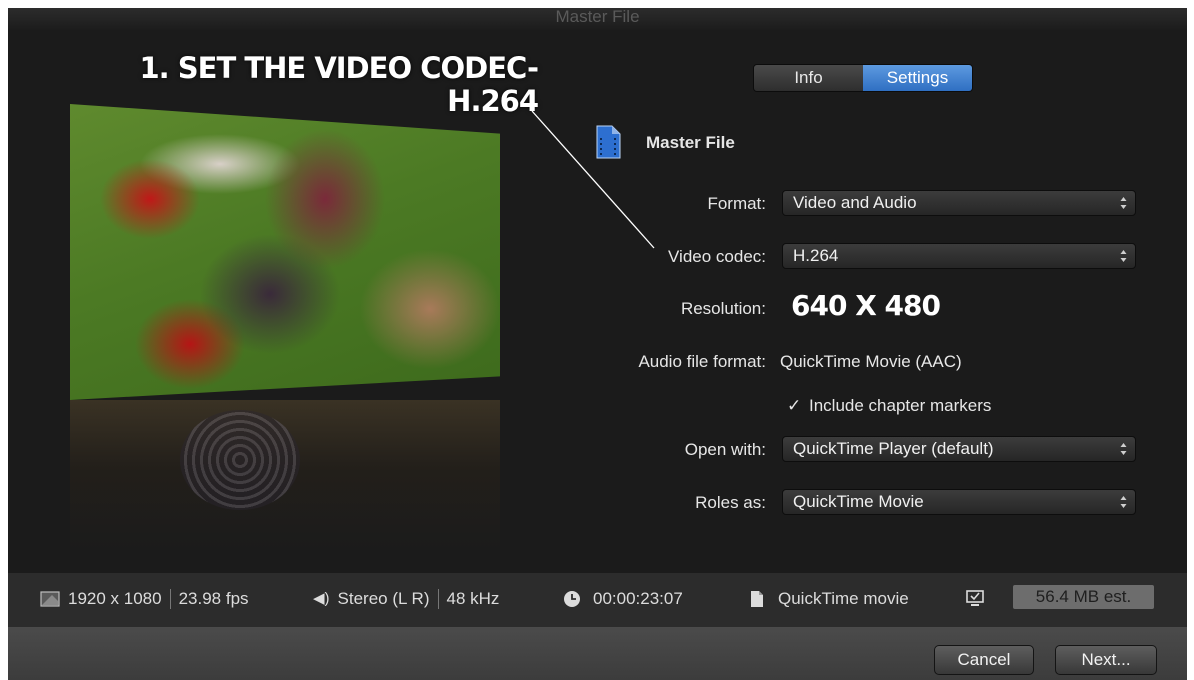 The height and width of the screenshot is (680, 1194). I want to click on roles-as-label: Roles as:, so click(730, 502).